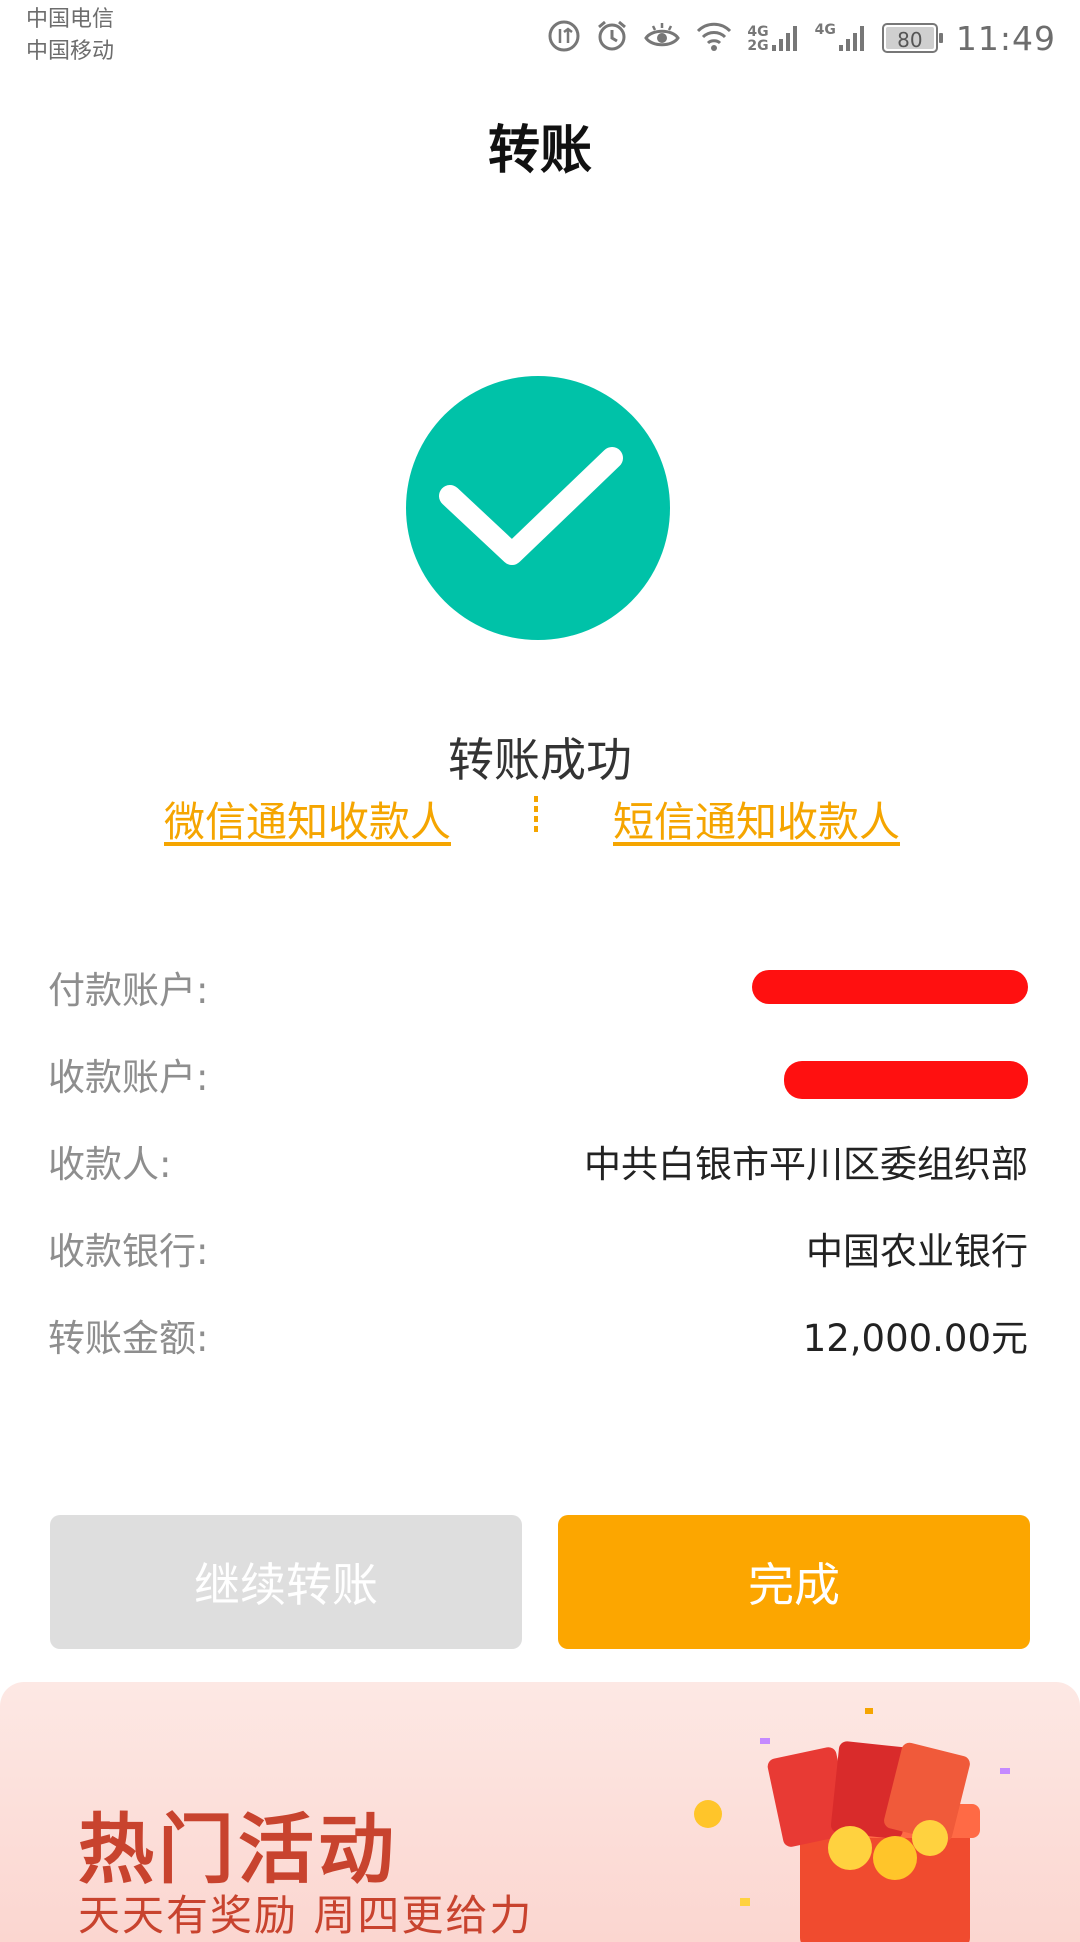 The width and height of the screenshot is (1080, 1942). Describe the element at coordinates (110, 1164) in the screenshot. I see `detail-label: 收款人:` at that location.